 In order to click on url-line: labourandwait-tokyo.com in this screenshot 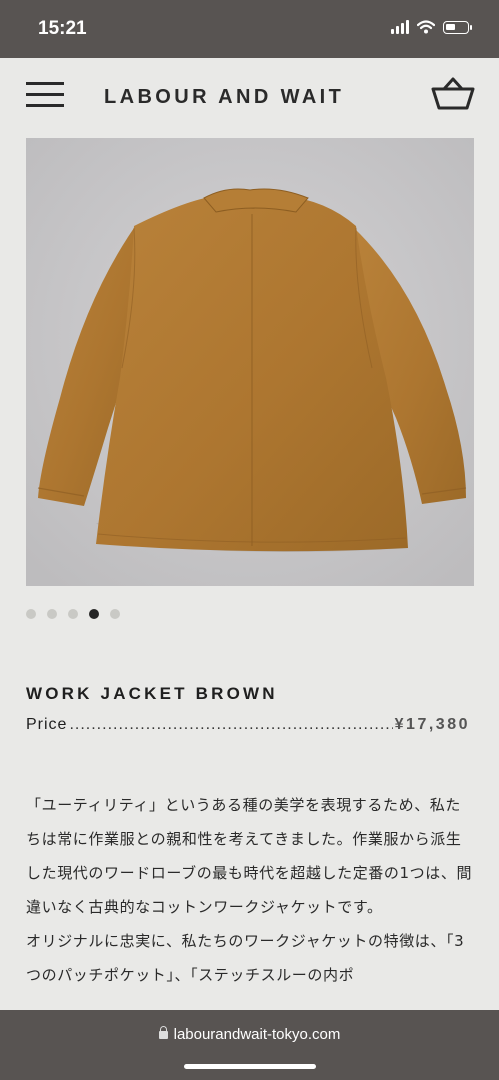, I will do `click(249, 1034)`.